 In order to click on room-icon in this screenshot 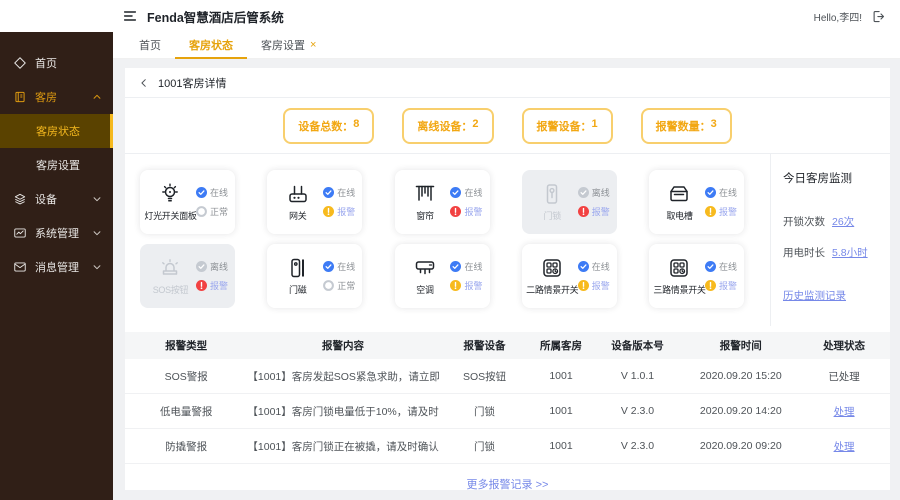, I will do `click(20, 97)`.